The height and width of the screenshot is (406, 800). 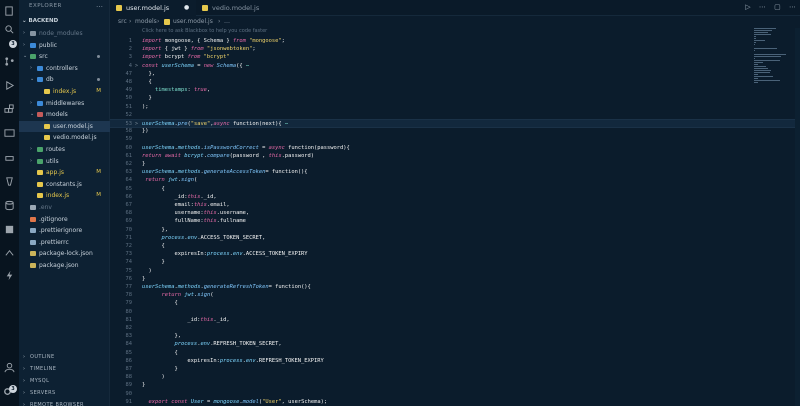 I want to click on blackbox-icon, so click(x=9, y=229).